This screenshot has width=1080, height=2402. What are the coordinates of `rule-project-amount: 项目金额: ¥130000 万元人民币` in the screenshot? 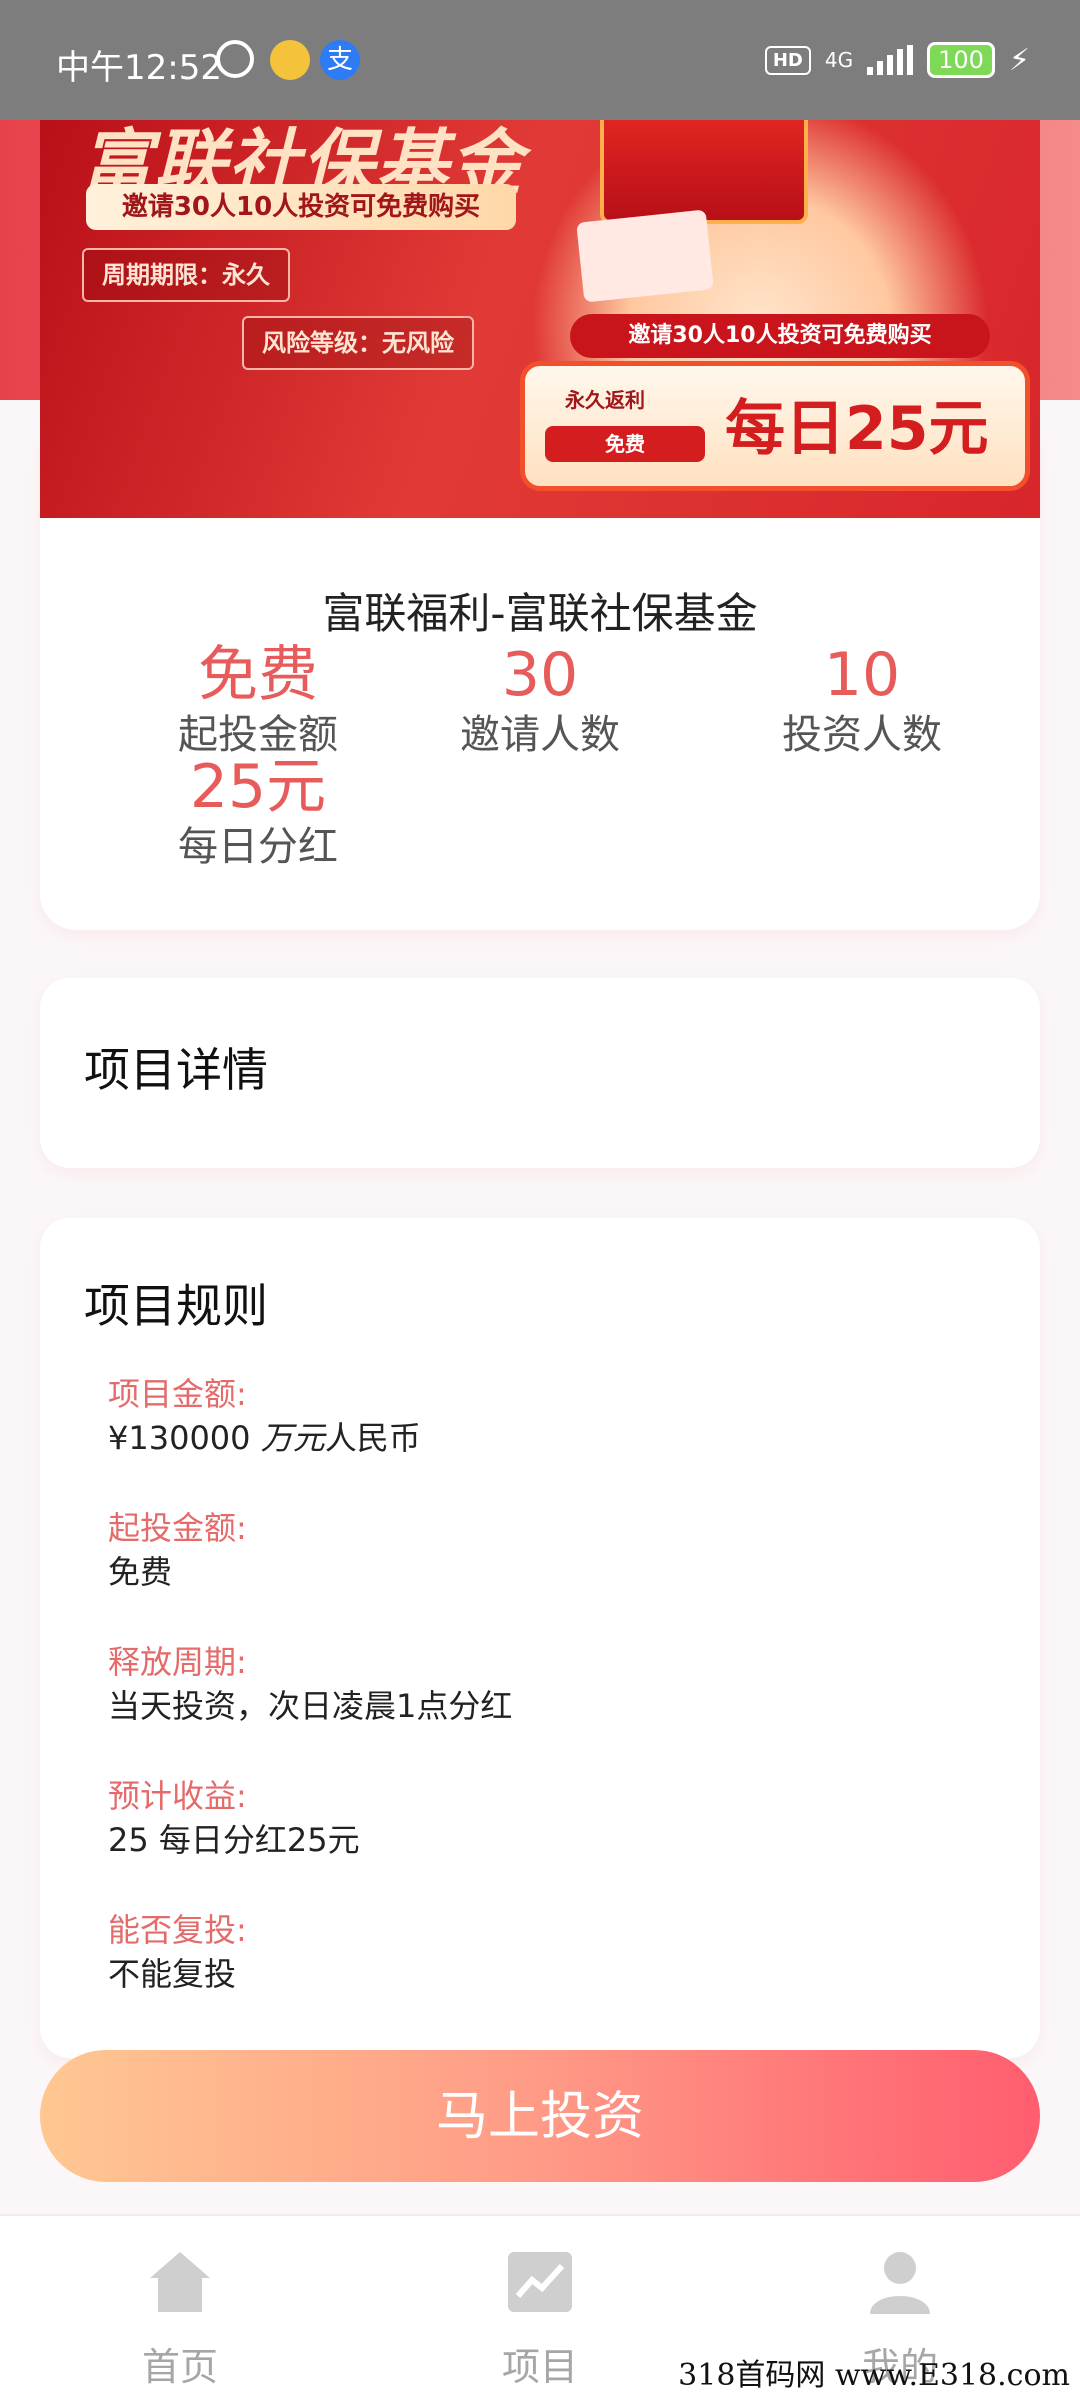 It's located at (264, 1416).